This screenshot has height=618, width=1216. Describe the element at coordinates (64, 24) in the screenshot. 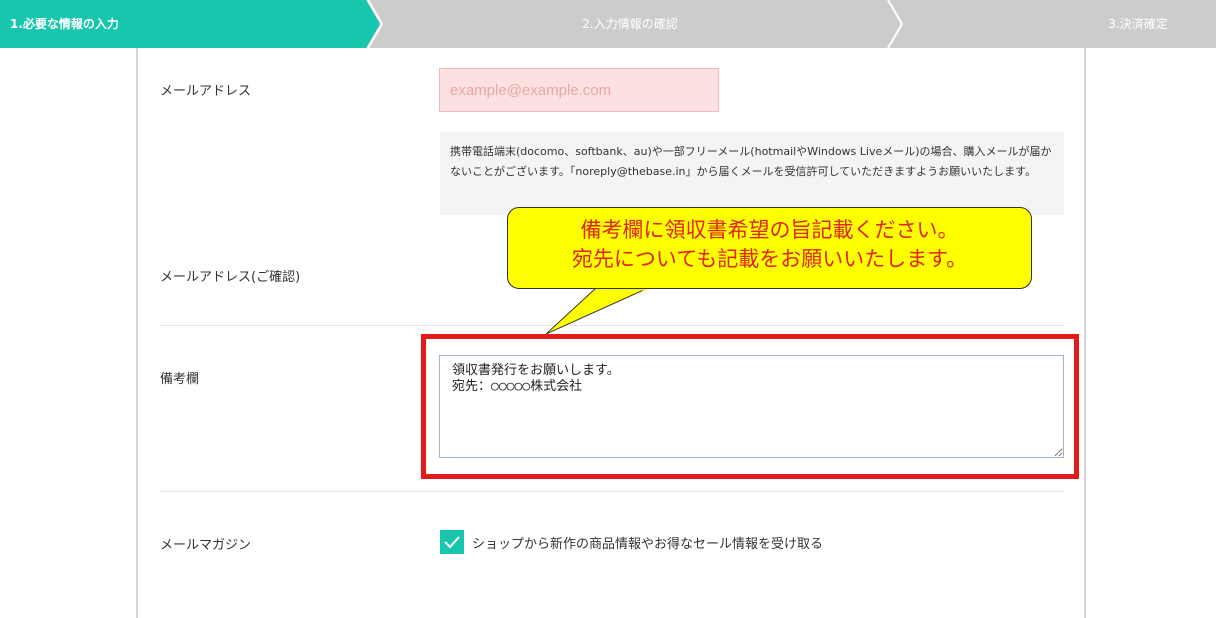

I see `step-input-label: 1.必要な情報の入力` at that location.